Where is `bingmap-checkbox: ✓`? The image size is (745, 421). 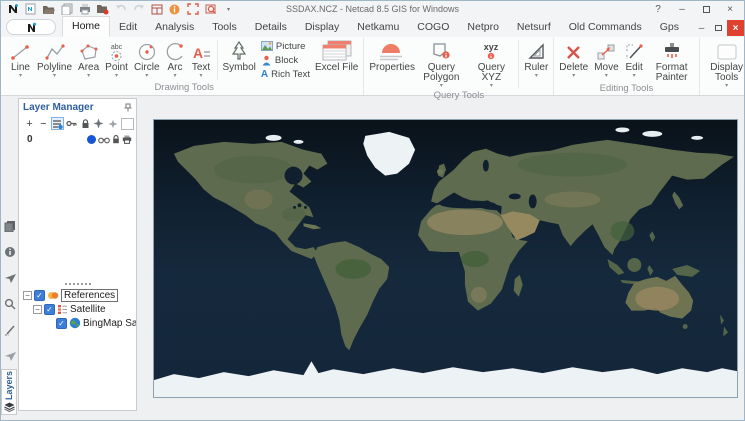 bingmap-checkbox: ✓ is located at coordinates (61, 323).